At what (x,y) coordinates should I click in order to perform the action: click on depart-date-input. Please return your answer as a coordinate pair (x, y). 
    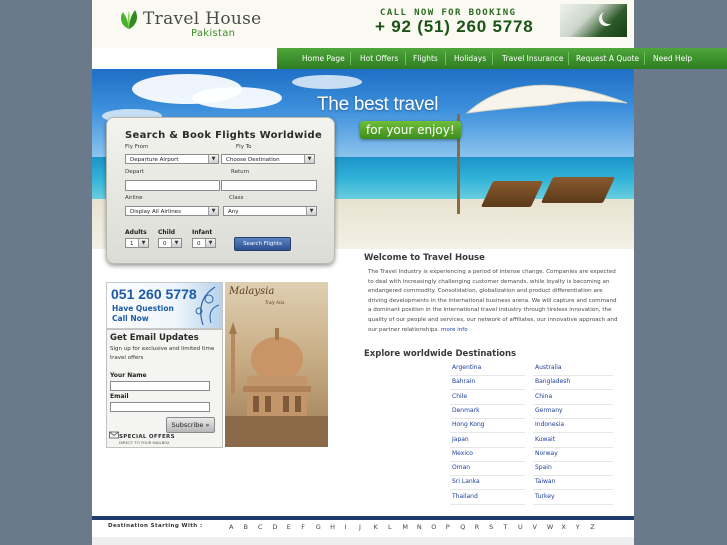
    Looking at the image, I should click on (172, 185).